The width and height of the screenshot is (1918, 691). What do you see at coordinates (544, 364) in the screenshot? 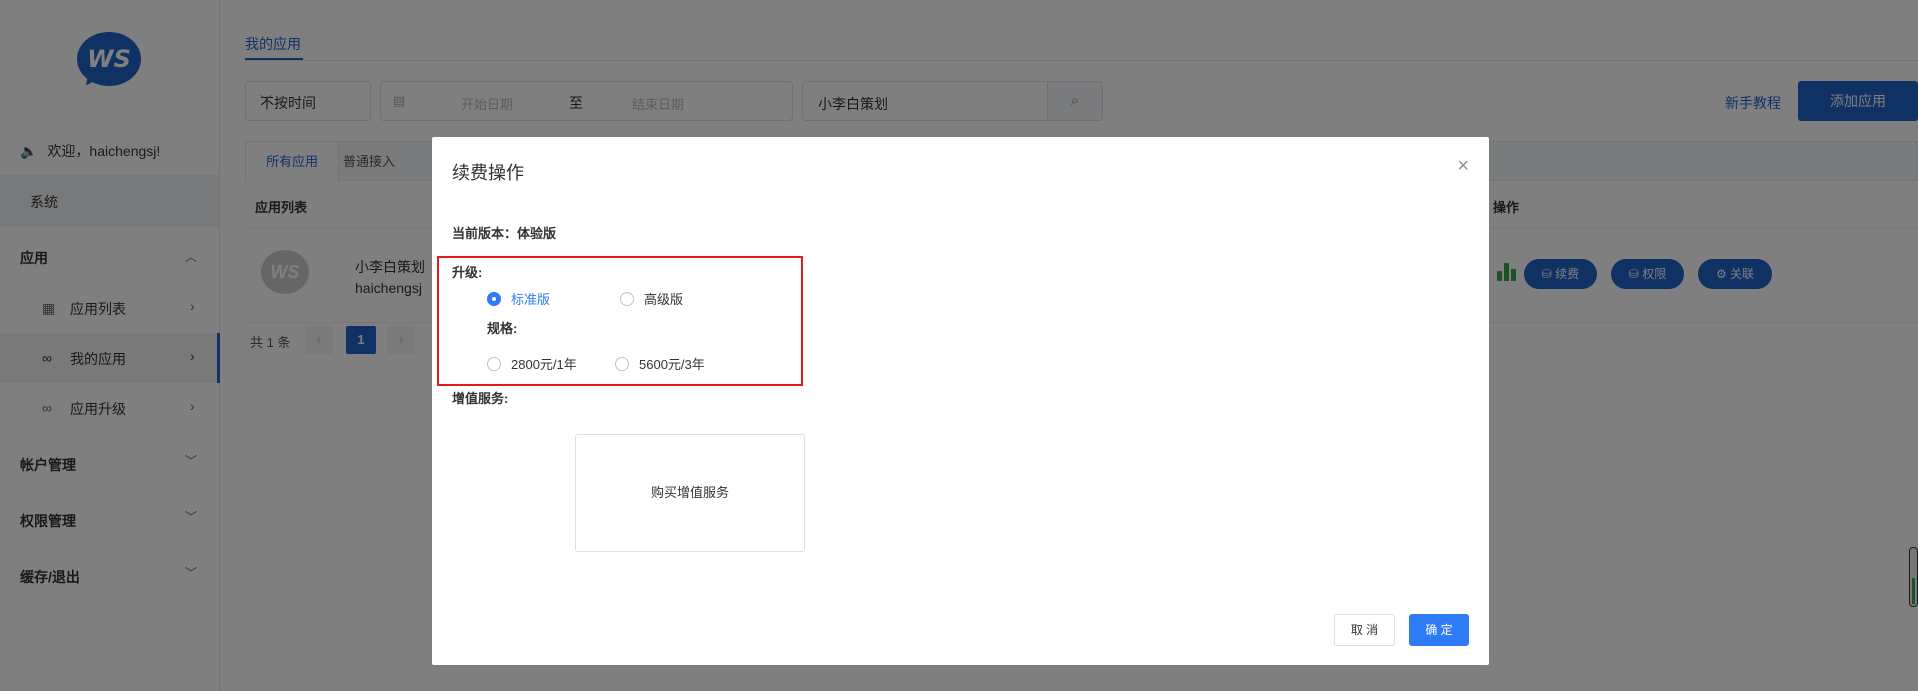
I see `radio-label: 2800元/1年` at bounding box center [544, 364].